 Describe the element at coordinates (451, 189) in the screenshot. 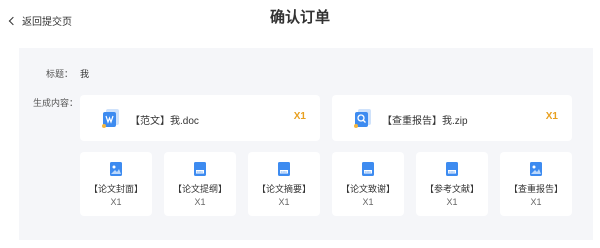

I see `item-label: 【参考文献】` at that location.